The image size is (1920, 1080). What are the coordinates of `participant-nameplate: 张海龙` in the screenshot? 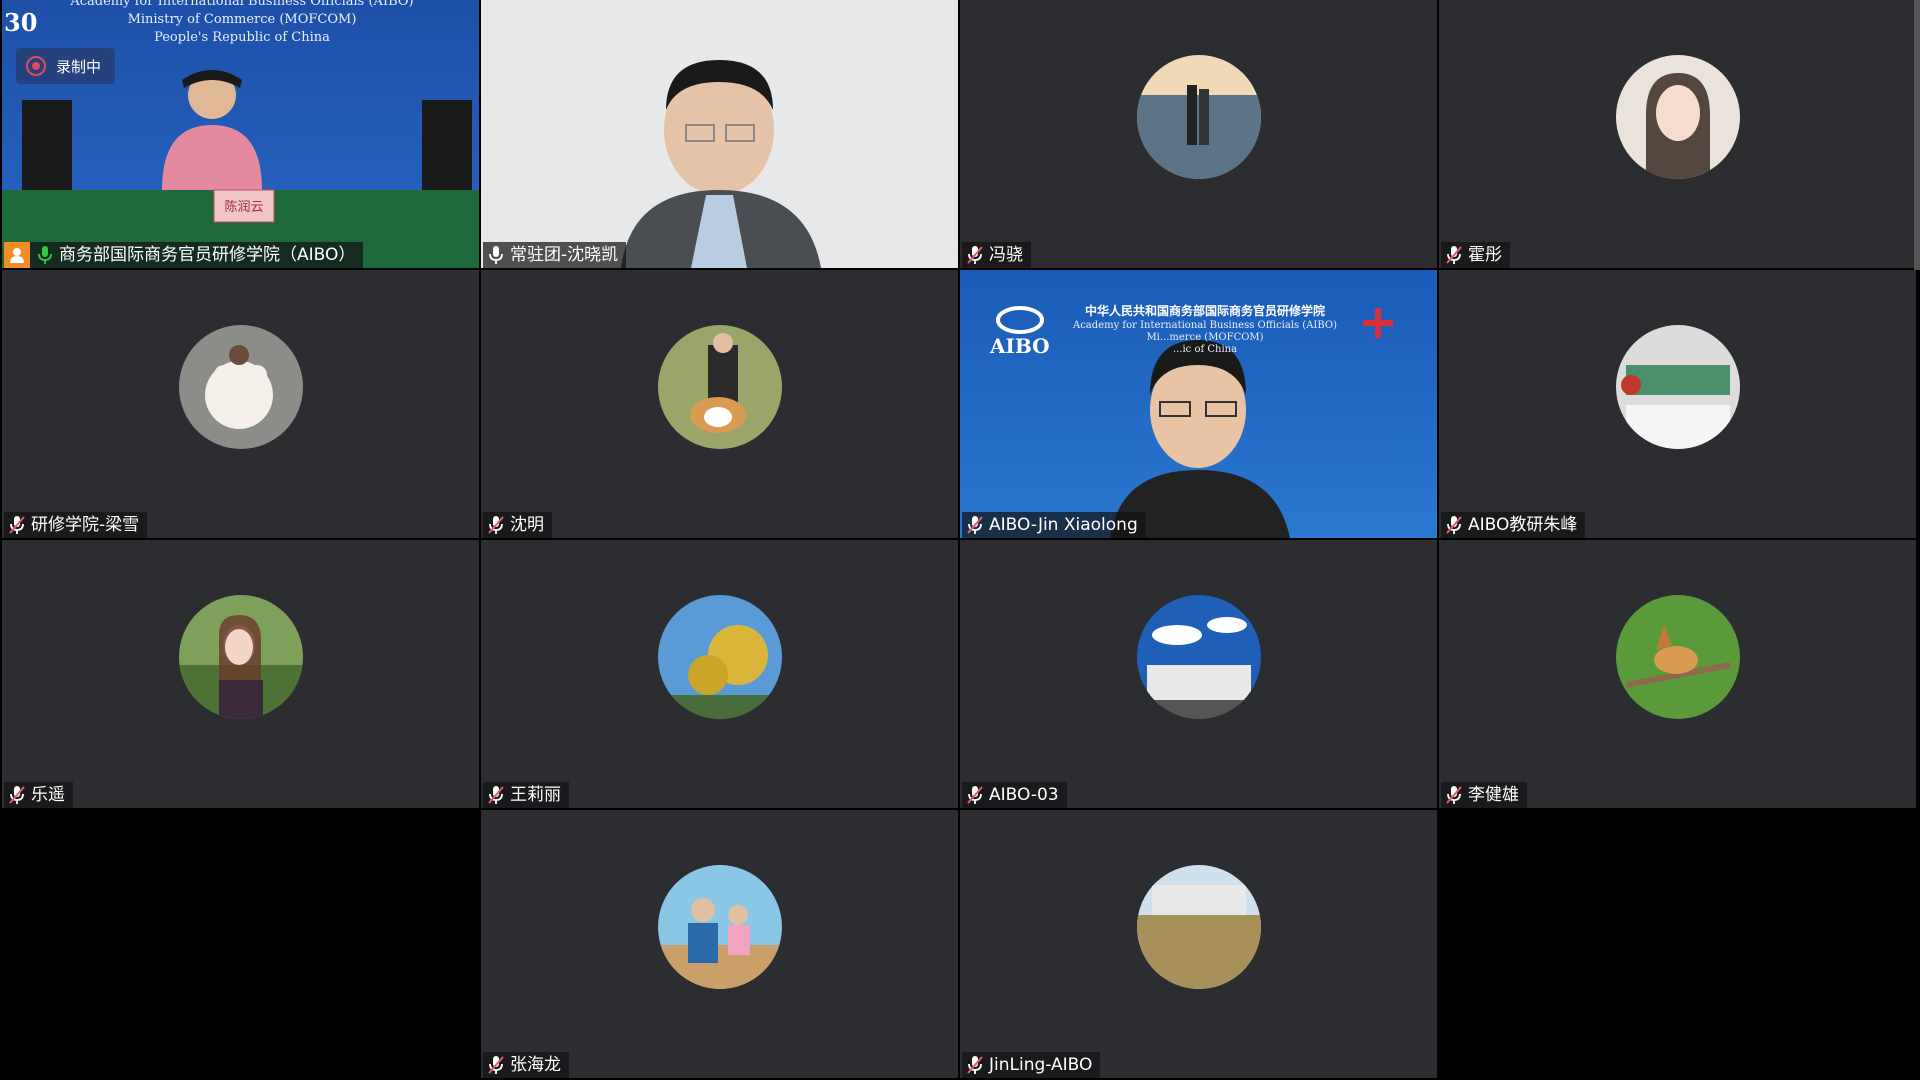 It's located at (526, 1065).